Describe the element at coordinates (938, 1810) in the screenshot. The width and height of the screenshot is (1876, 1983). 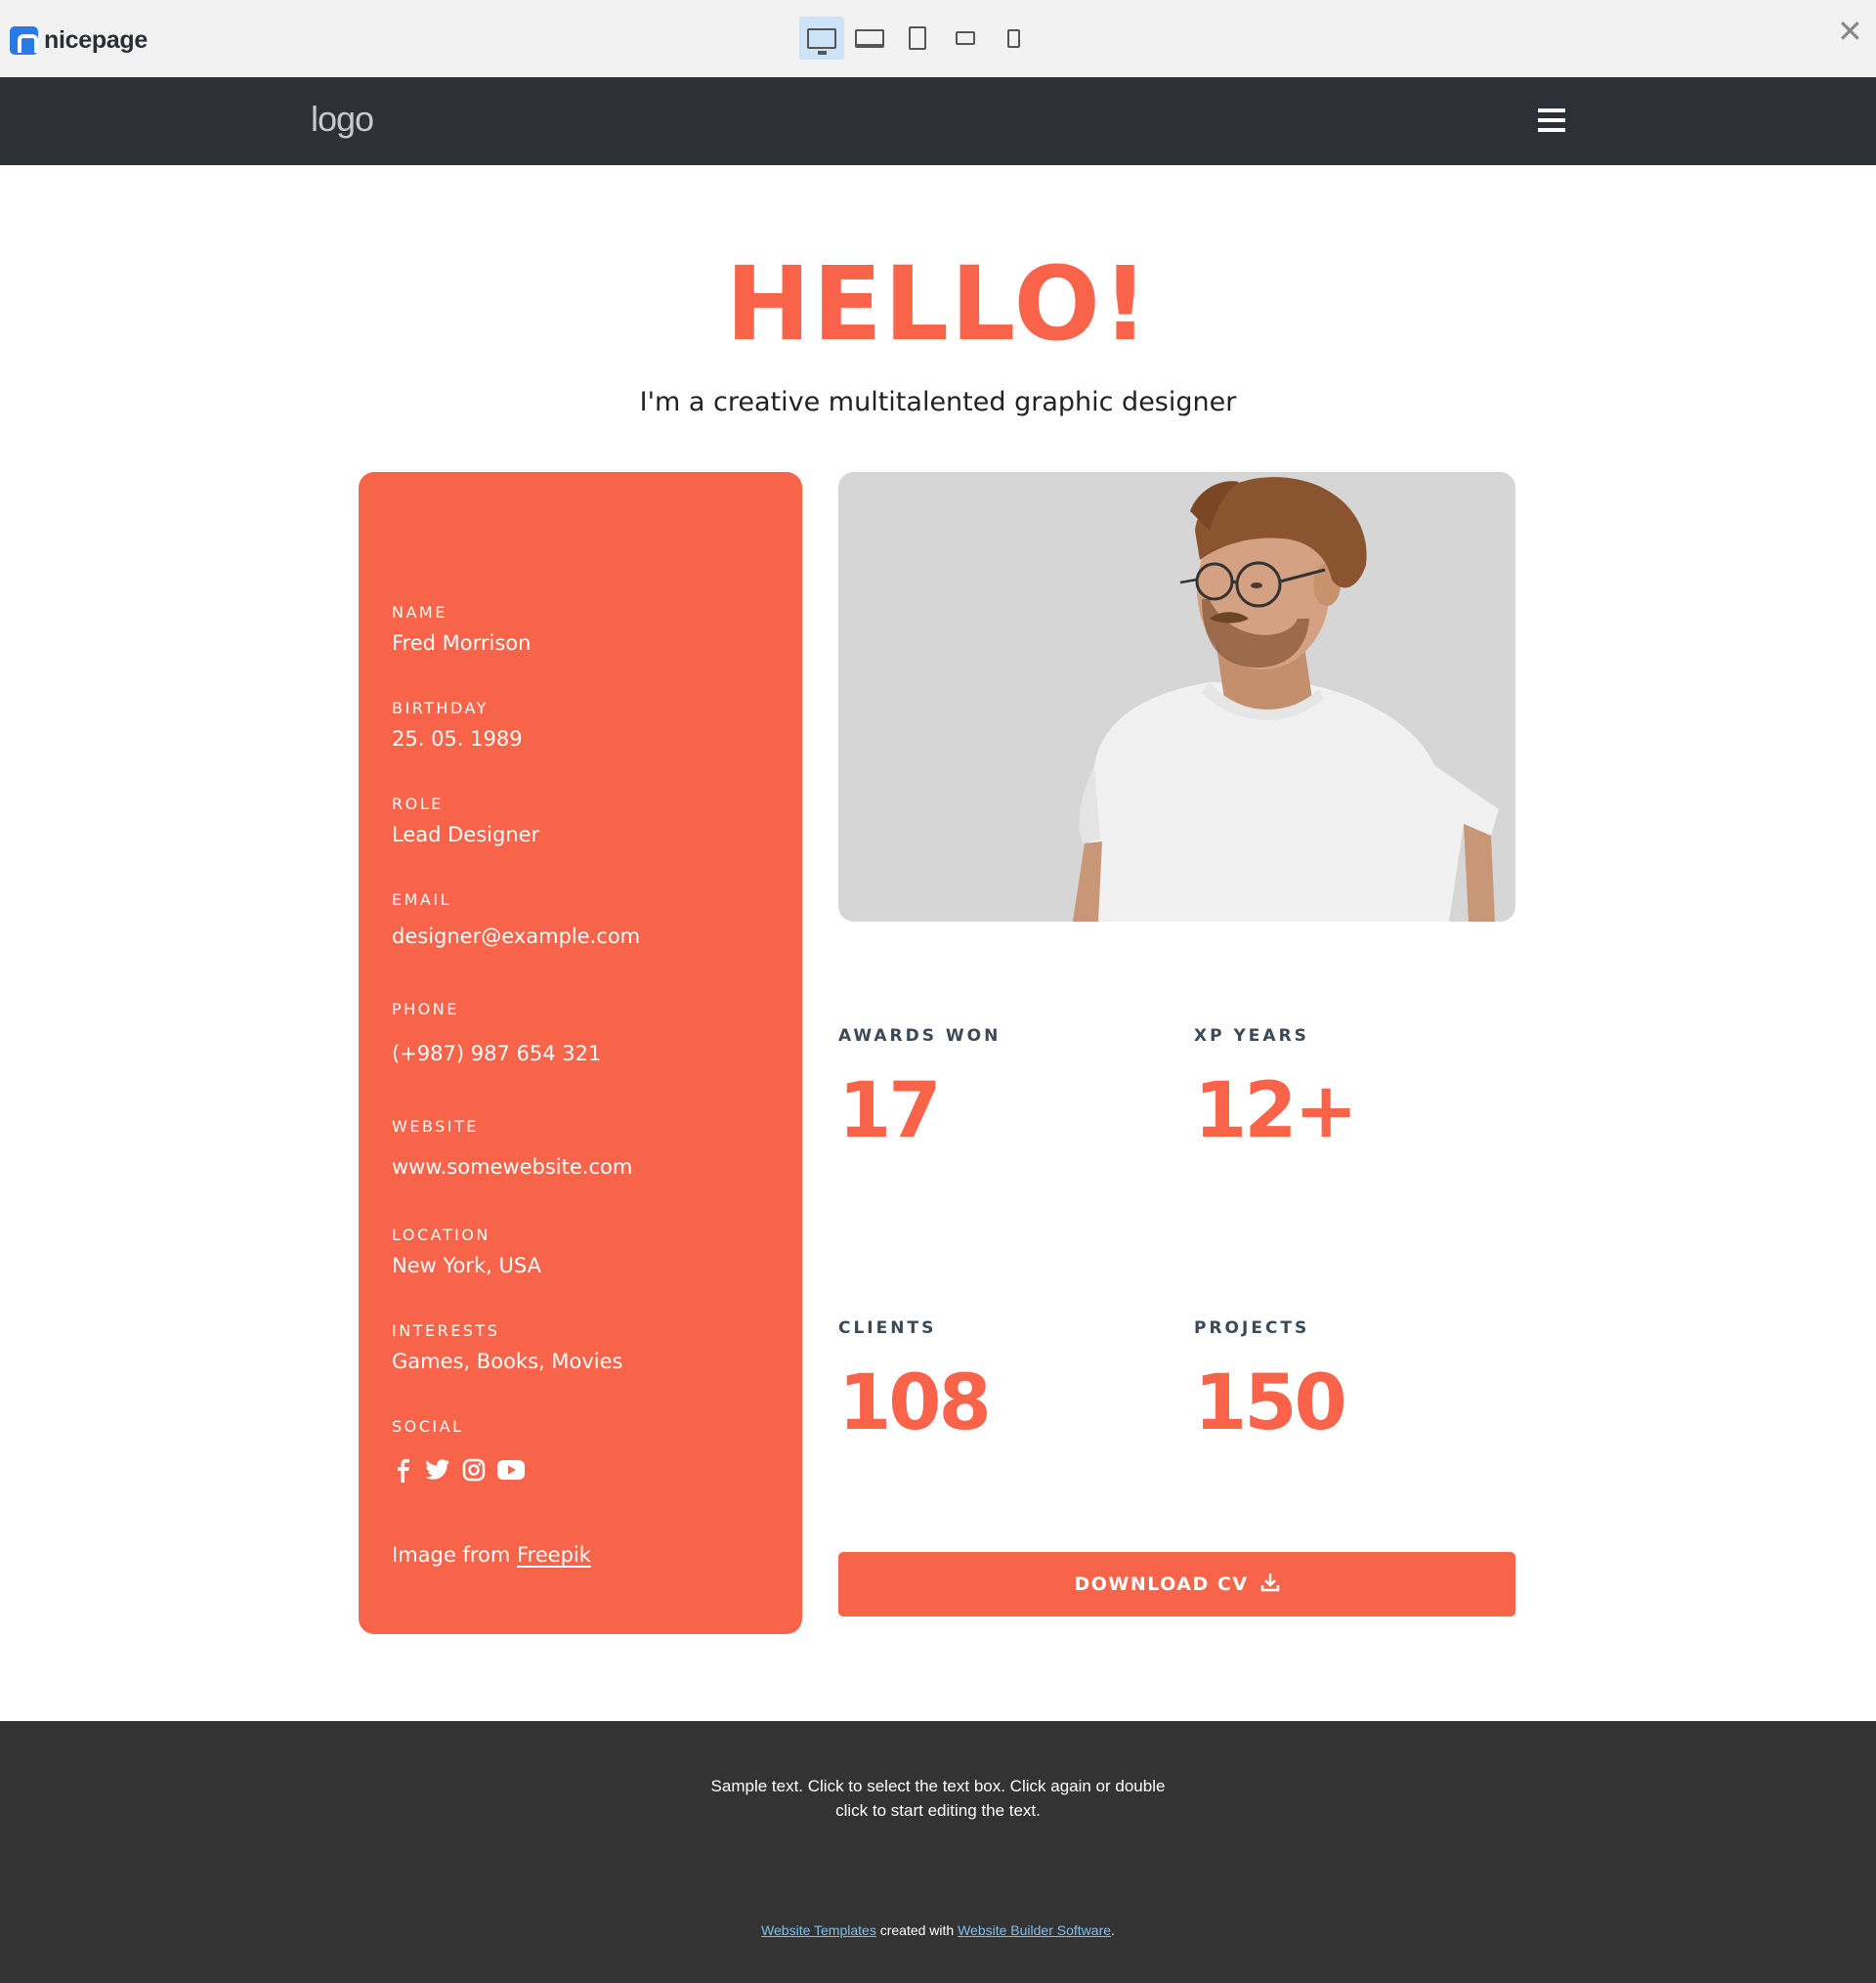
I see `footer-line-2: click to start editing the text.` at that location.